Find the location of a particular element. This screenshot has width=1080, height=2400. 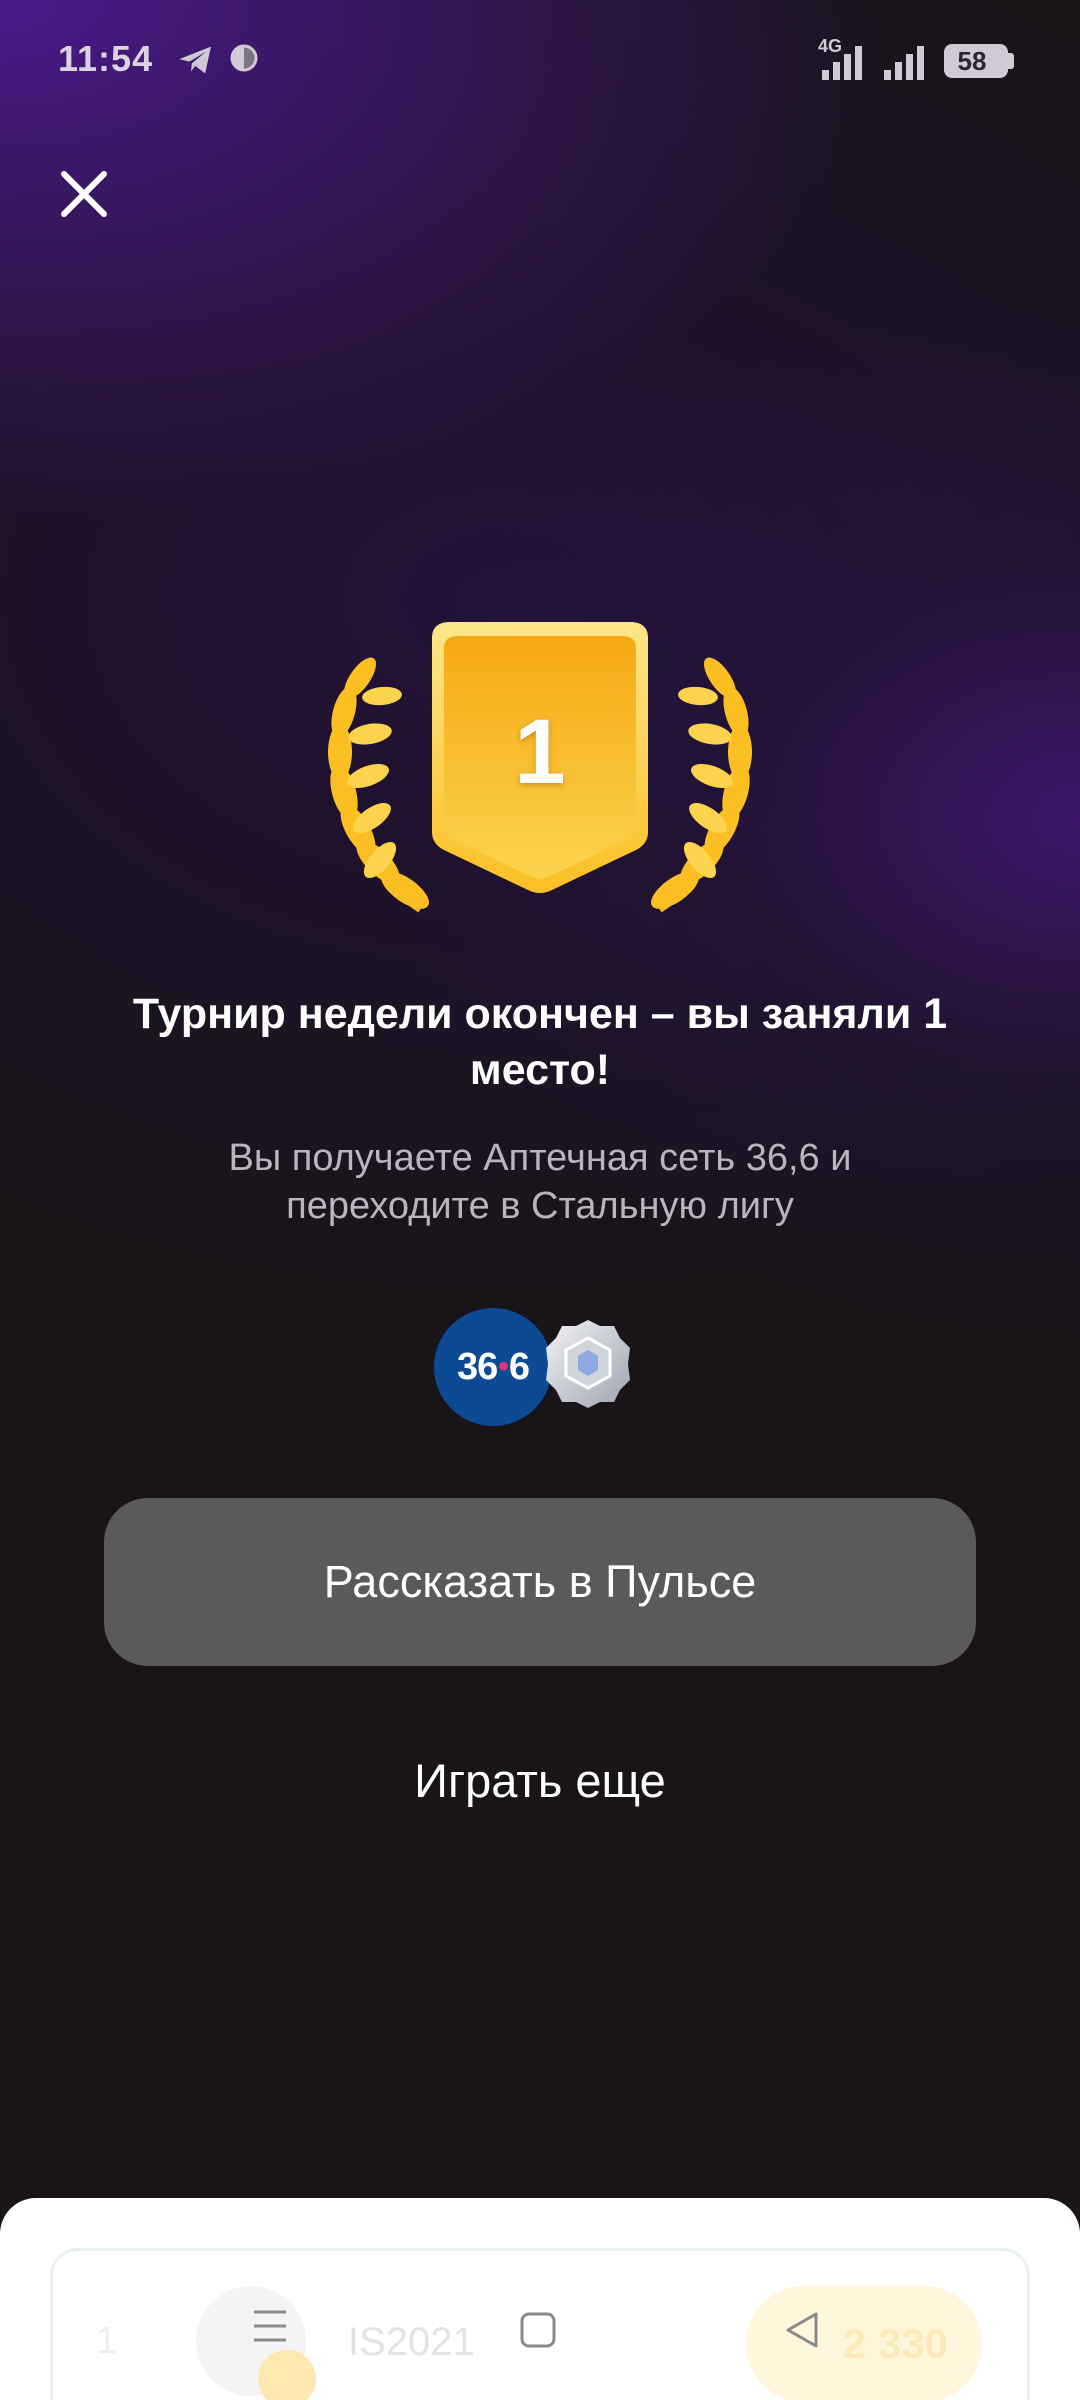

pharmacy-logo-right: 6 is located at coordinates (519, 1366).